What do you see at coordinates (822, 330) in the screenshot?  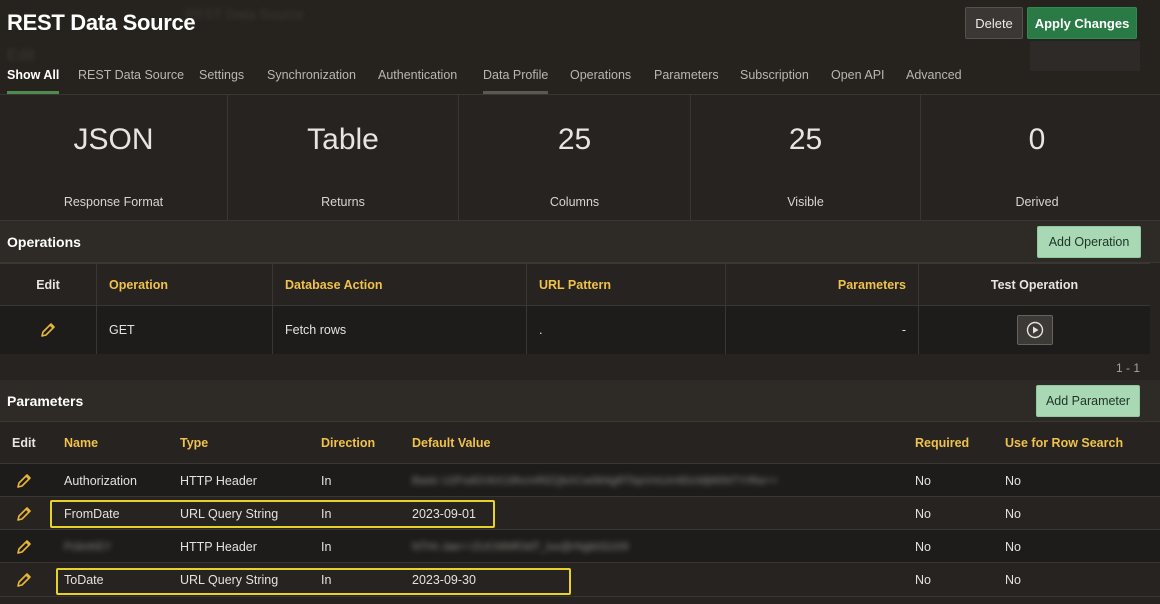 I see `operation-parameters: -` at bounding box center [822, 330].